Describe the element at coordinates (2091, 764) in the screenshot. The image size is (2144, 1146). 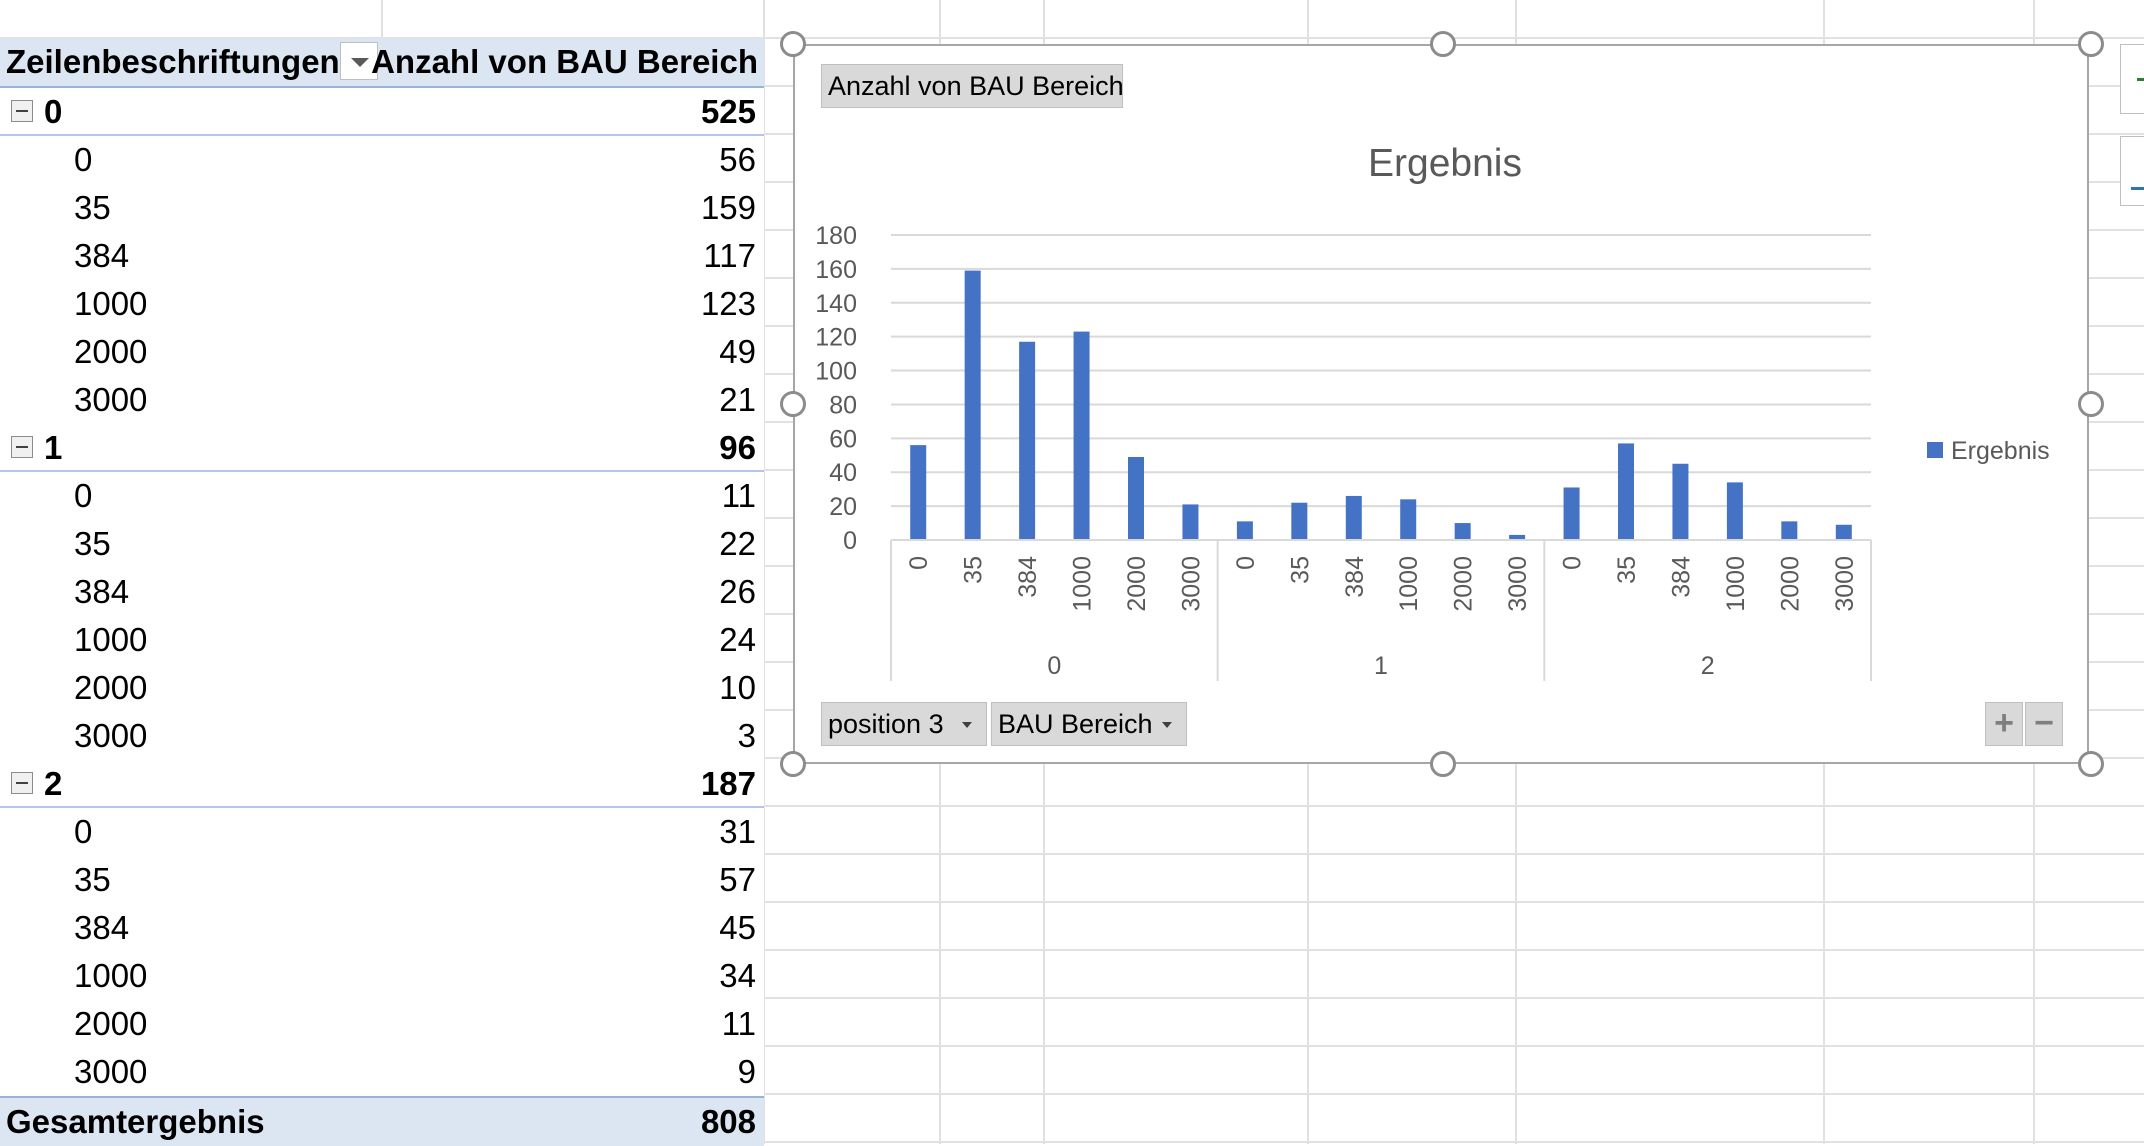
I see `resize-handle-bottom-right` at that location.